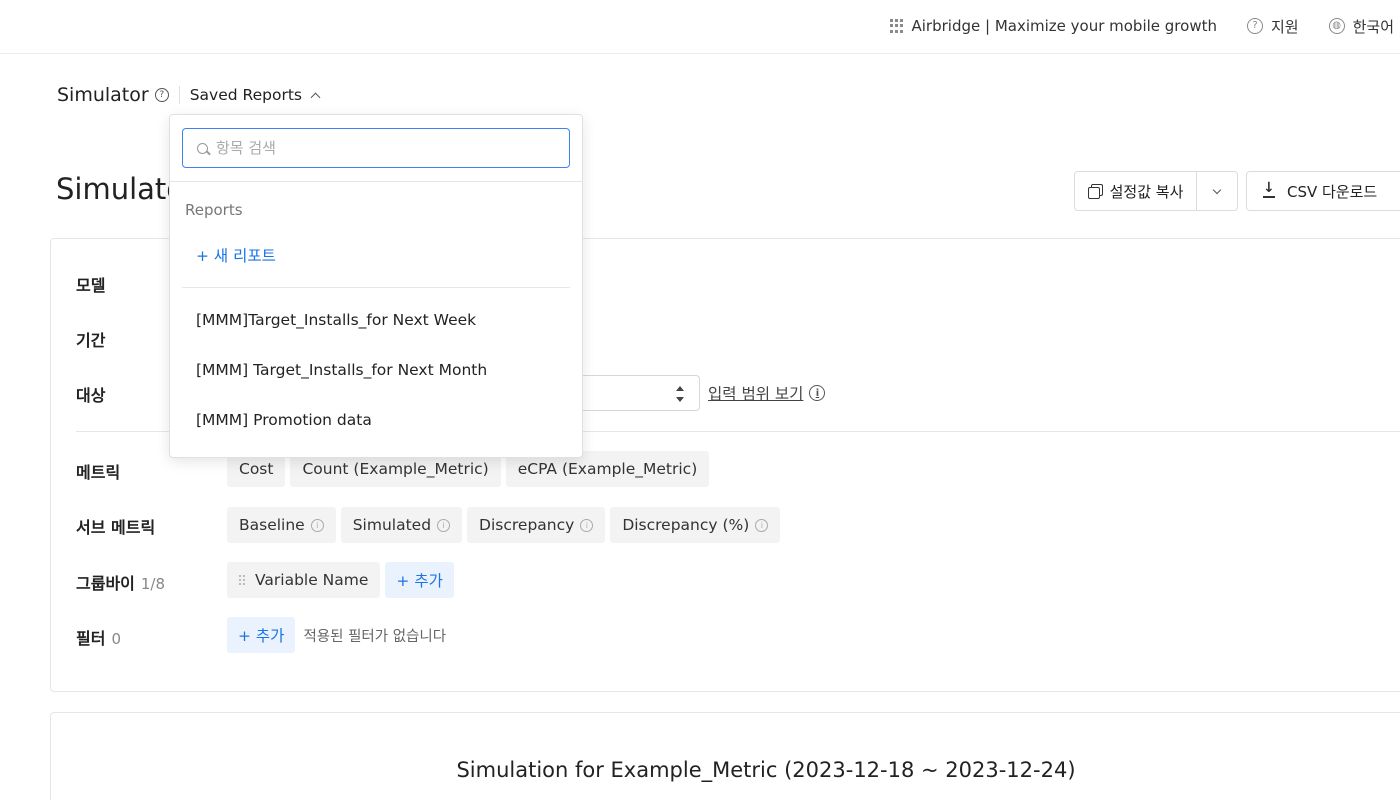  Describe the element at coordinates (91, 638) in the screenshot. I see `filter-label: 필터` at that location.